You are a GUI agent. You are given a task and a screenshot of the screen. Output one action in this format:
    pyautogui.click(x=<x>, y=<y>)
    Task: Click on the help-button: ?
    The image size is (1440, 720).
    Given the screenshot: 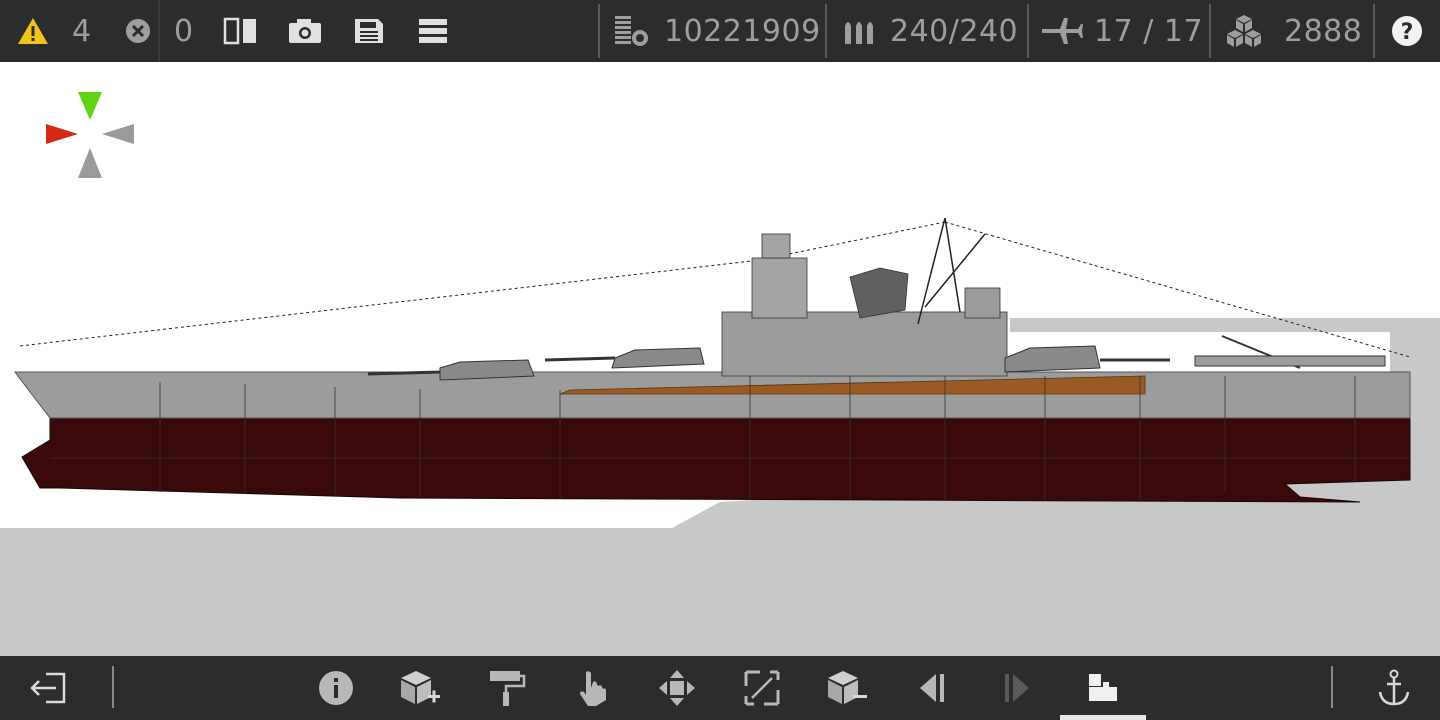 What is the action you would take?
    pyautogui.click(x=1407, y=31)
    